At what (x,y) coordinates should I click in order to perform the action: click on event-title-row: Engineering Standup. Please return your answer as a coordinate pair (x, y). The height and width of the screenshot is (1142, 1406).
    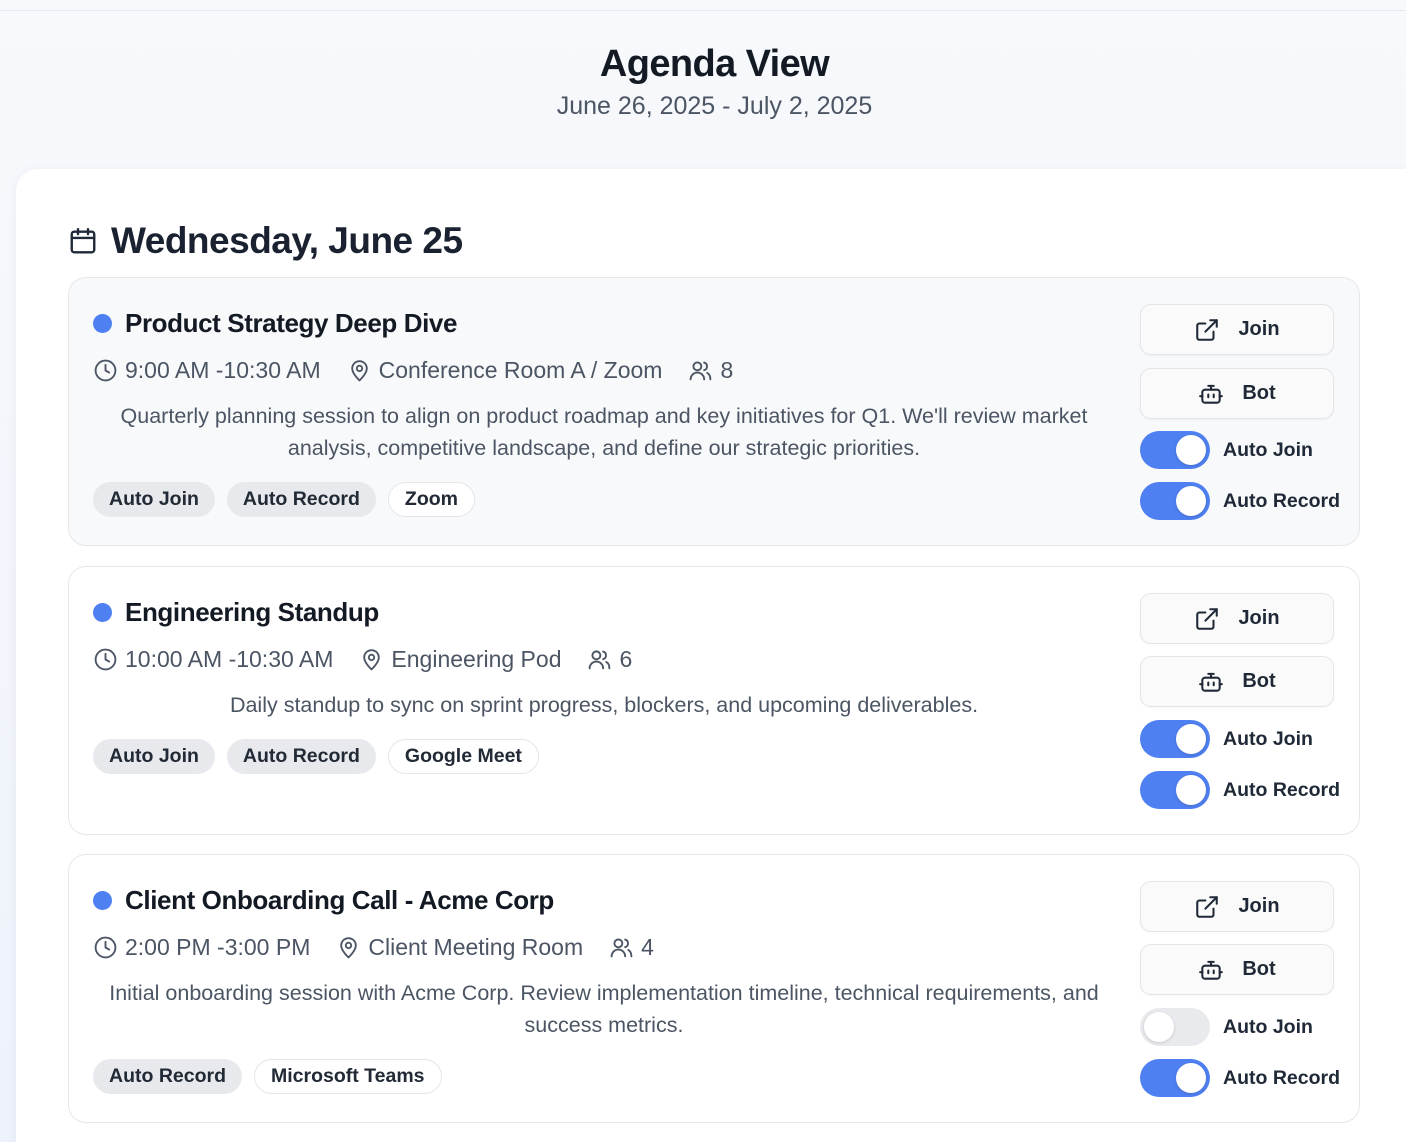
    Looking at the image, I should click on (236, 612).